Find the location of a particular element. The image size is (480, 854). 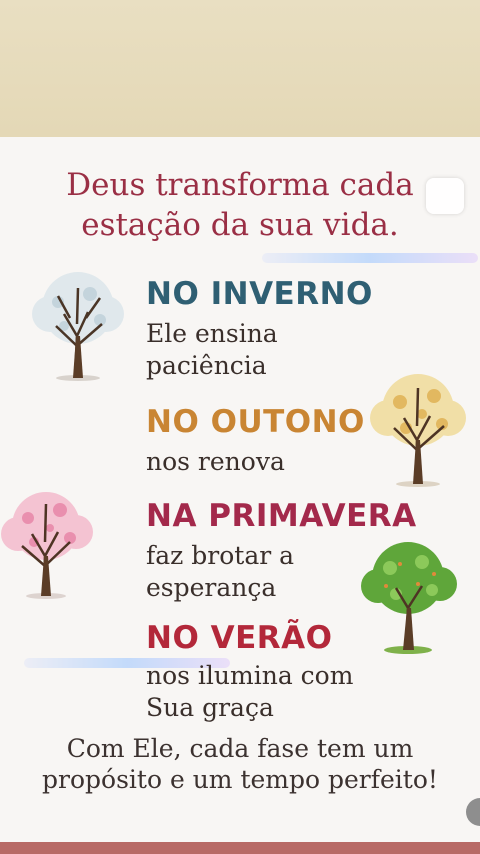

season-heading-autumn: NO OUTONO is located at coordinates (255, 422).